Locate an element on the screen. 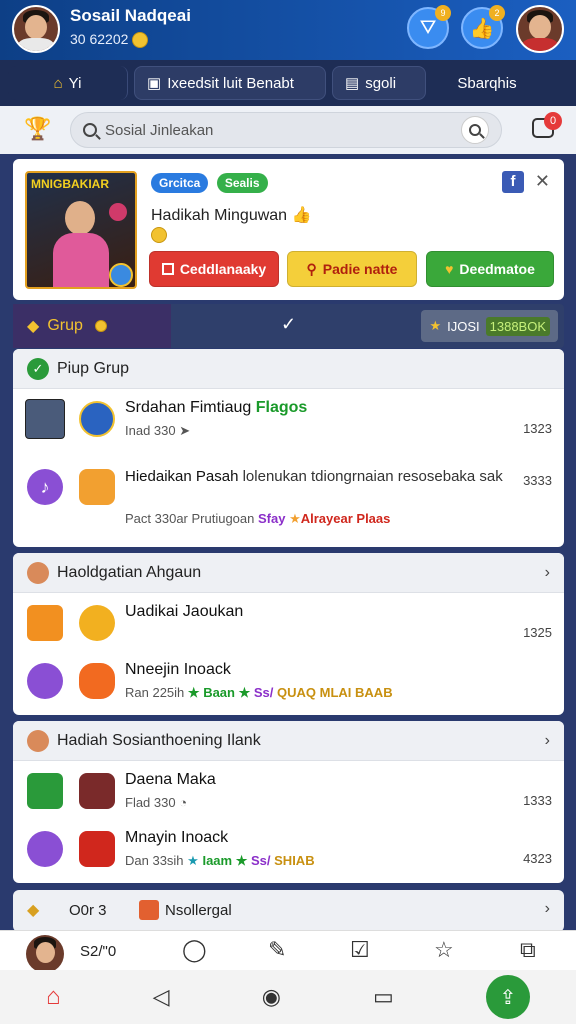  tab-more: Sbarqhis is located at coordinates (487, 83).